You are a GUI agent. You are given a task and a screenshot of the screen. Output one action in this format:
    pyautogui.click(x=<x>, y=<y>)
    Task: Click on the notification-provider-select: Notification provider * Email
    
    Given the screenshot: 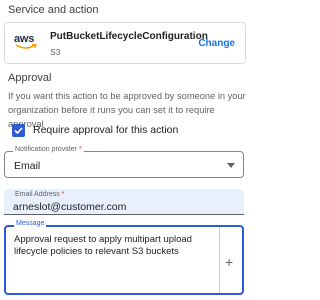 What is the action you would take?
    pyautogui.click(x=124, y=162)
    